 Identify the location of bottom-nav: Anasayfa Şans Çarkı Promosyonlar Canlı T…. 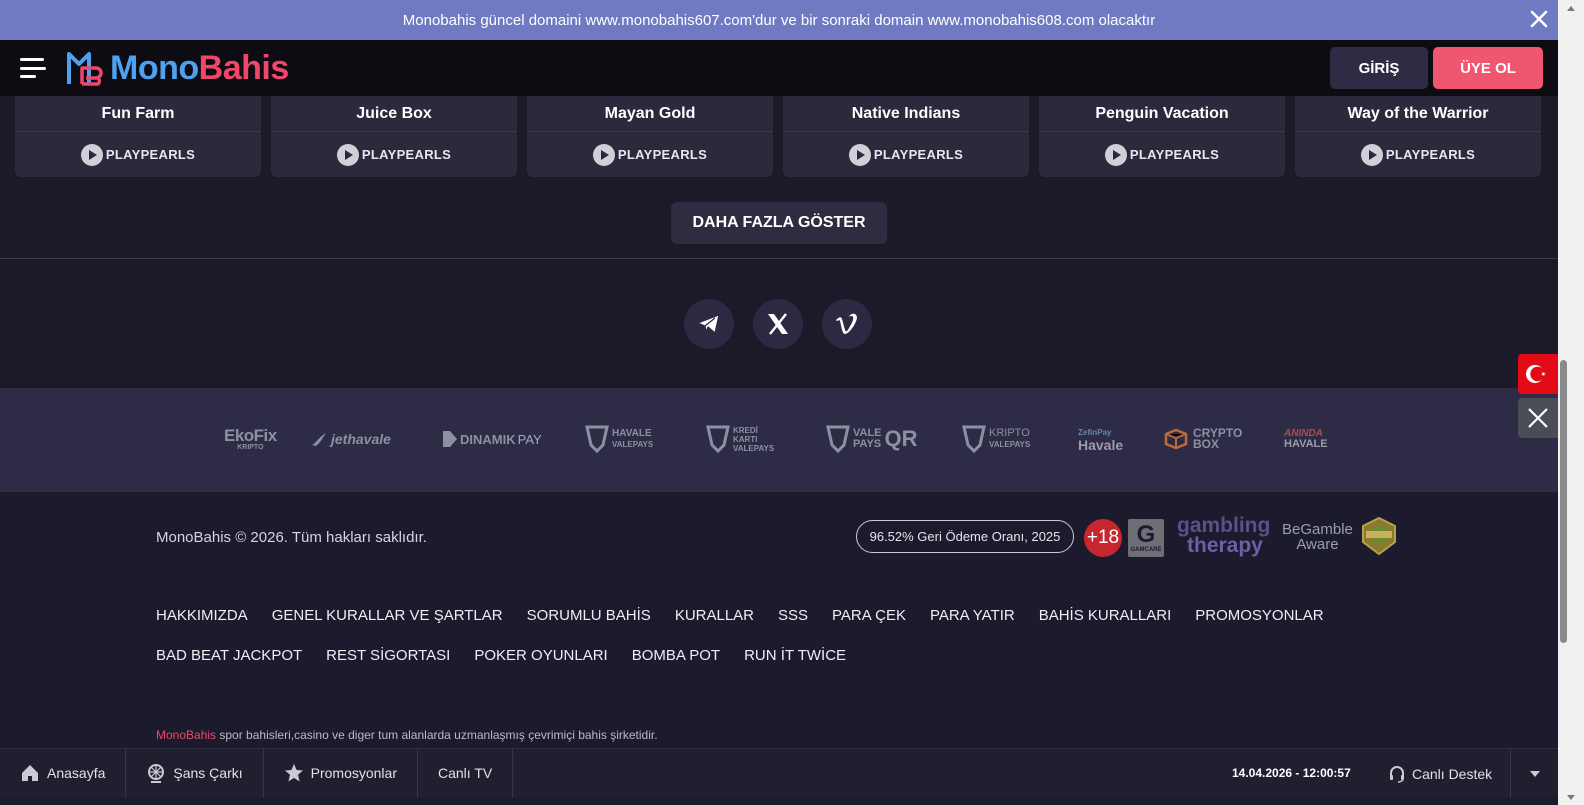
(779, 773).